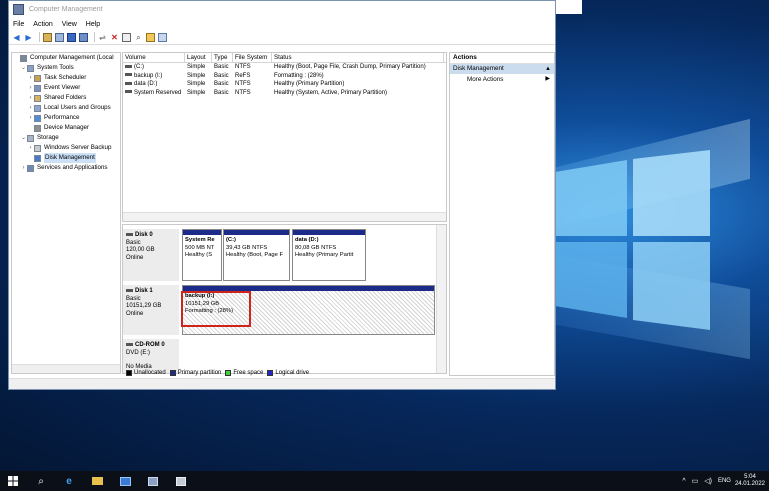 The width and height of the screenshot is (769, 491). What do you see at coordinates (221, 75) in the screenshot?
I see `type-cell-text: Basic` at bounding box center [221, 75].